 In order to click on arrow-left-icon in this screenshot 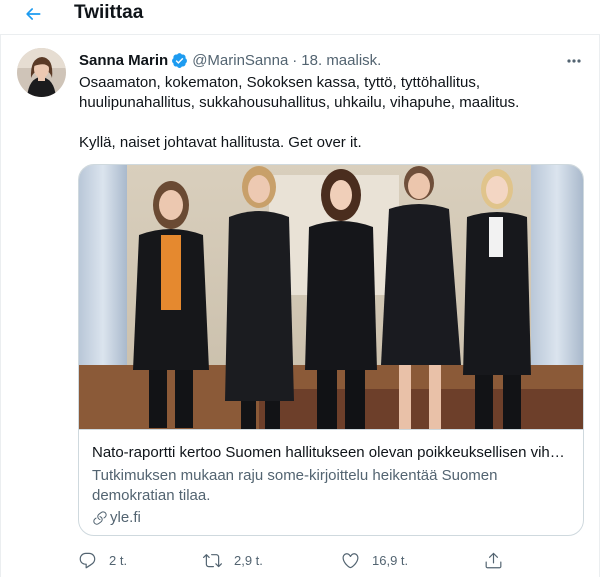, I will do `click(33, 14)`.